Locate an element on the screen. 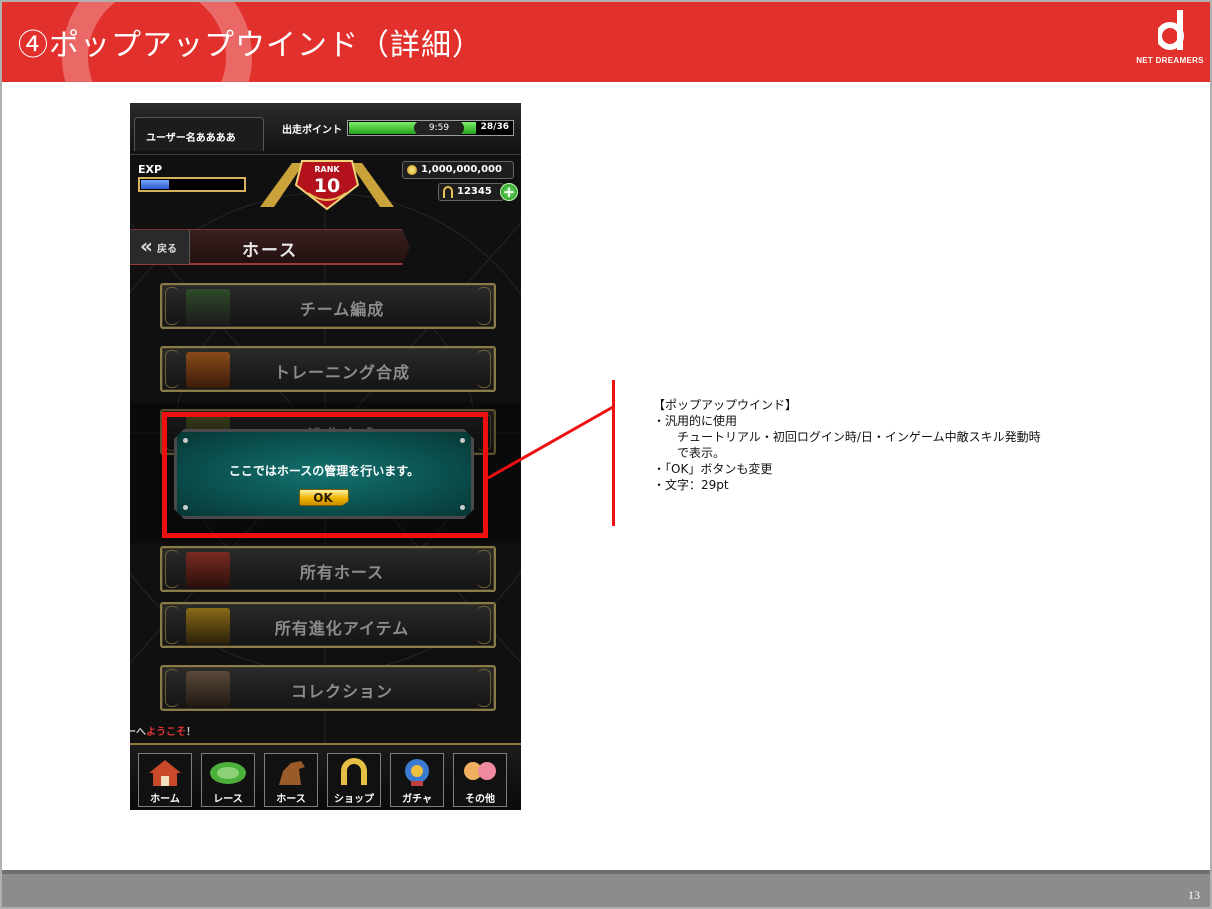 This screenshot has width=1212, height=909. welcome-ticker: ーへようこそ！ is located at coordinates (325, 731).